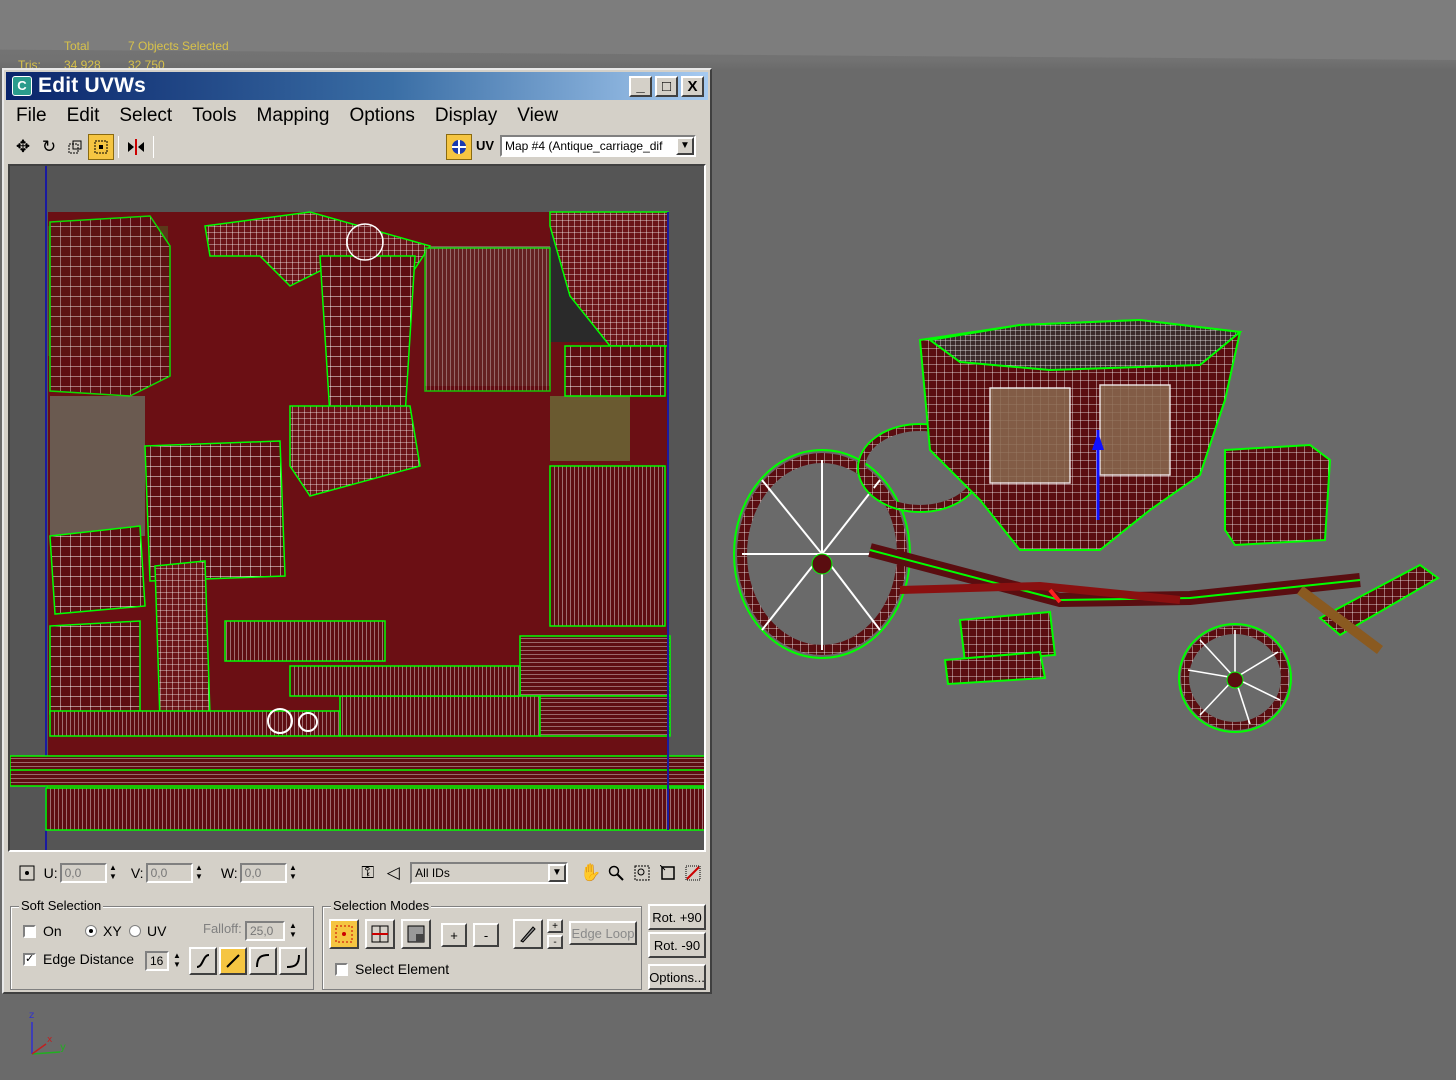 This screenshot has width=1456, height=1080. I want to click on falloff-smooth-icon, so click(203, 961).